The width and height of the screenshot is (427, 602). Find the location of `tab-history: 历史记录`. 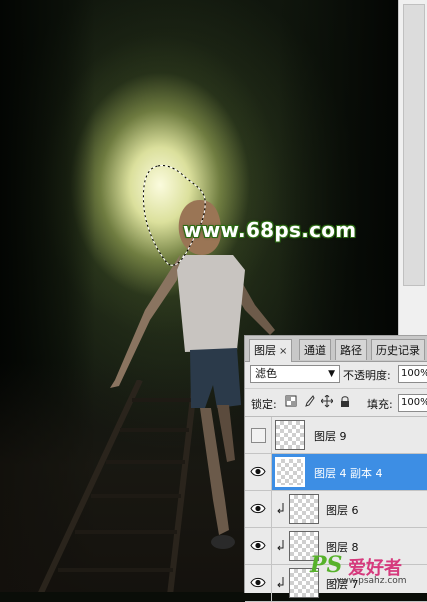

tab-history: 历史记录 is located at coordinates (398, 349).